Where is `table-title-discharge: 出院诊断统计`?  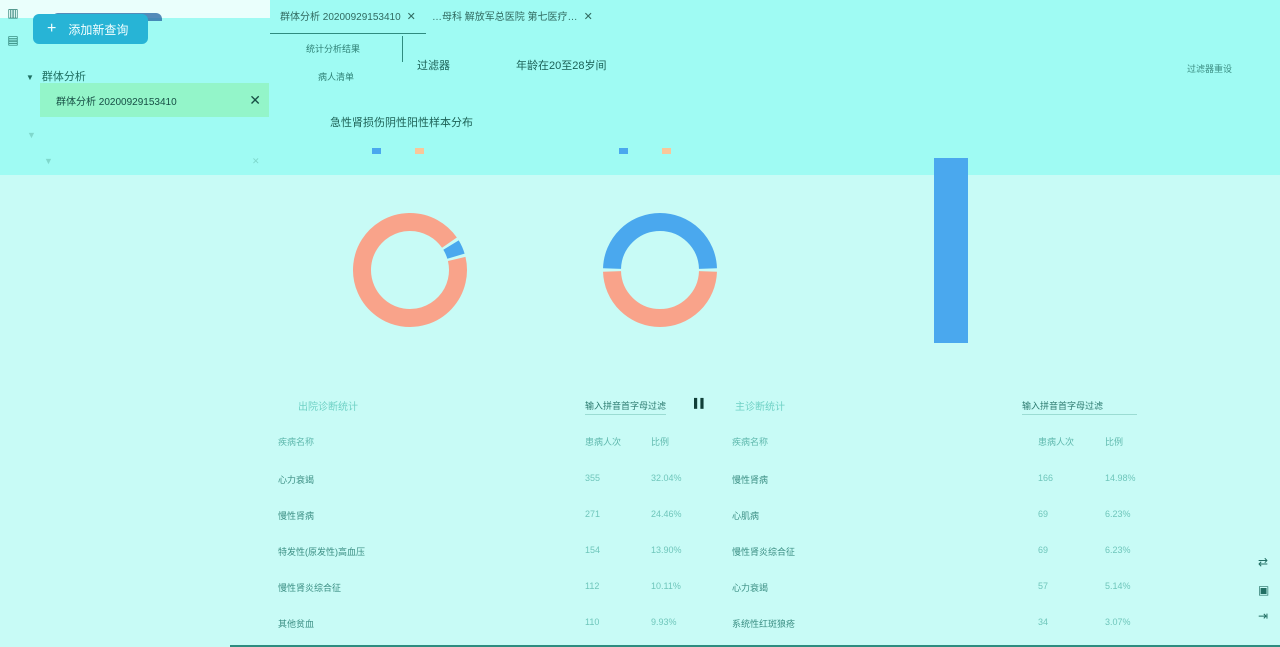
table-title-discharge: 出院诊断统计 is located at coordinates (328, 407).